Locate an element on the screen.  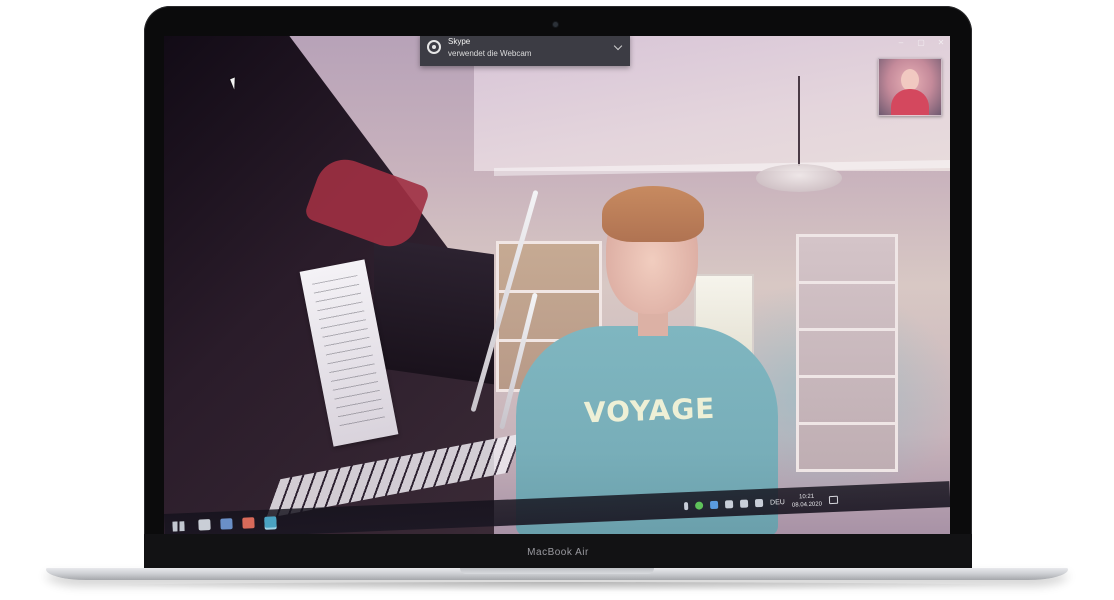
battery-icon is located at coordinates (759, 503).